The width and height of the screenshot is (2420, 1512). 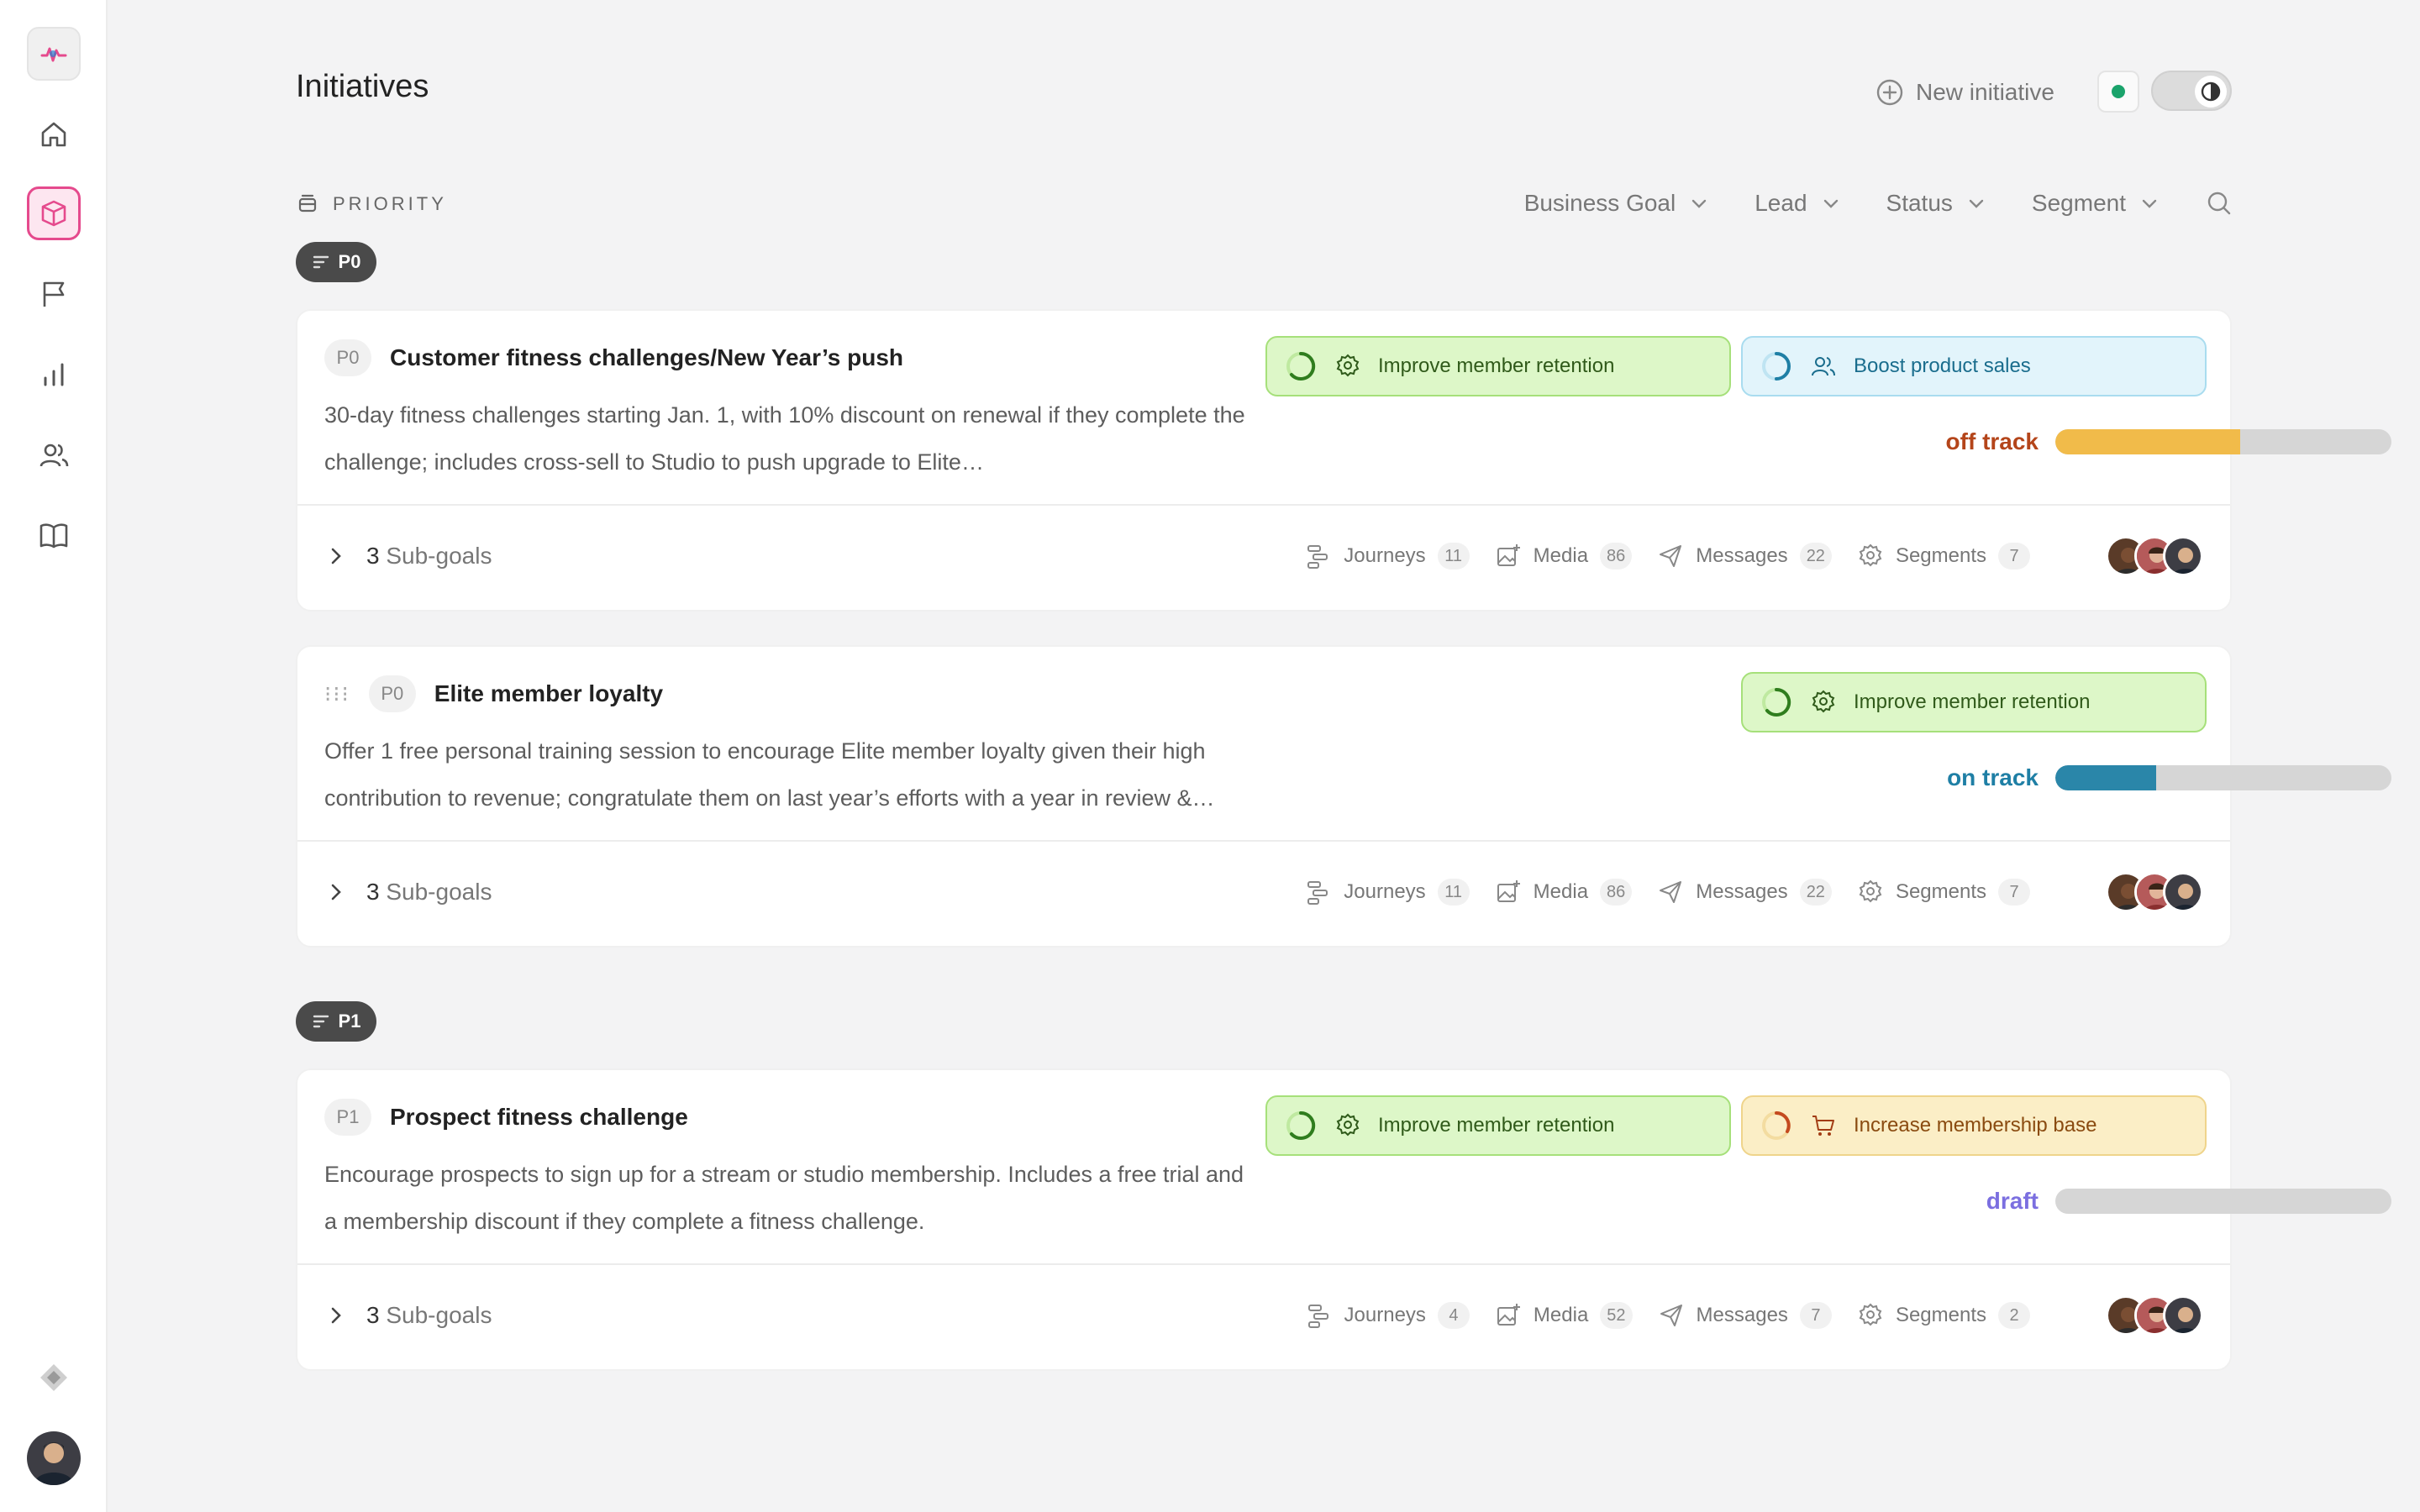 I want to click on sidebar-item-library, so click(x=54, y=536).